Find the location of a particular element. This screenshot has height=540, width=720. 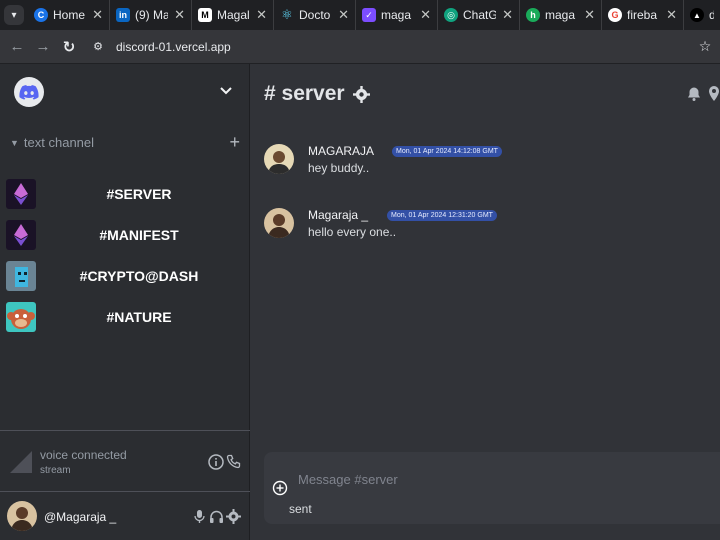

add-channel-icon: + is located at coordinates (234, 142).